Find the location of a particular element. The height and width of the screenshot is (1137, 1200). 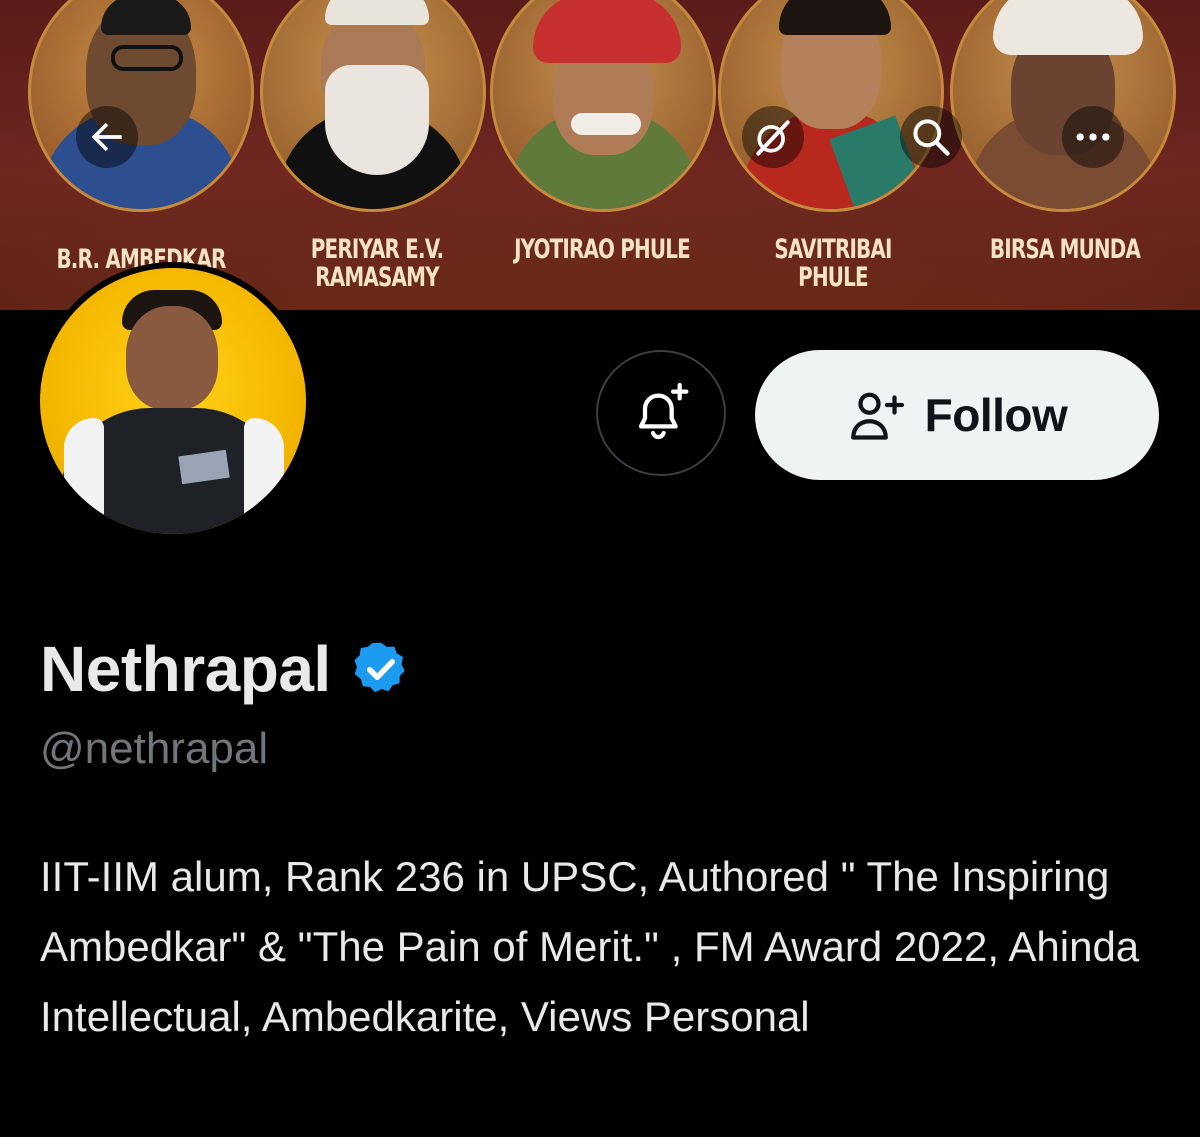

more-button is located at coordinates (1093, 137).